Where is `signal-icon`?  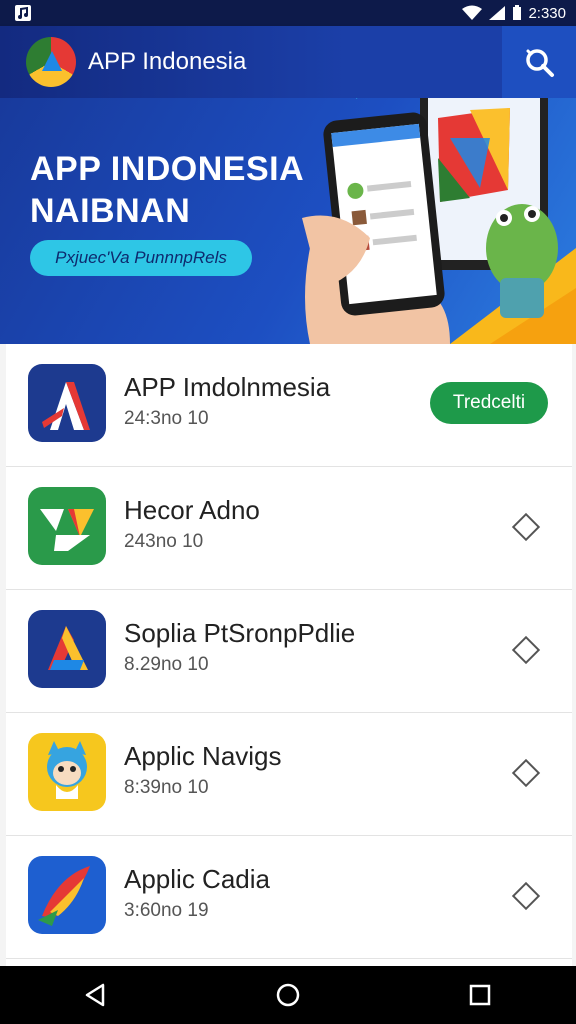 signal-icon is located at coordinates (497, 13).